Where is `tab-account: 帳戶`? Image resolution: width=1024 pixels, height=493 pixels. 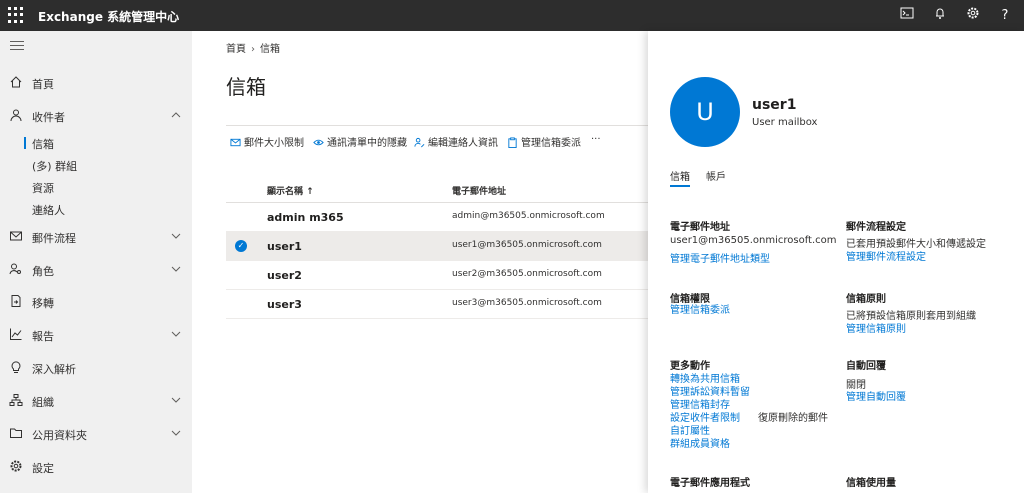
tab-account: 帳戶 is located at coordinates (716, 175).